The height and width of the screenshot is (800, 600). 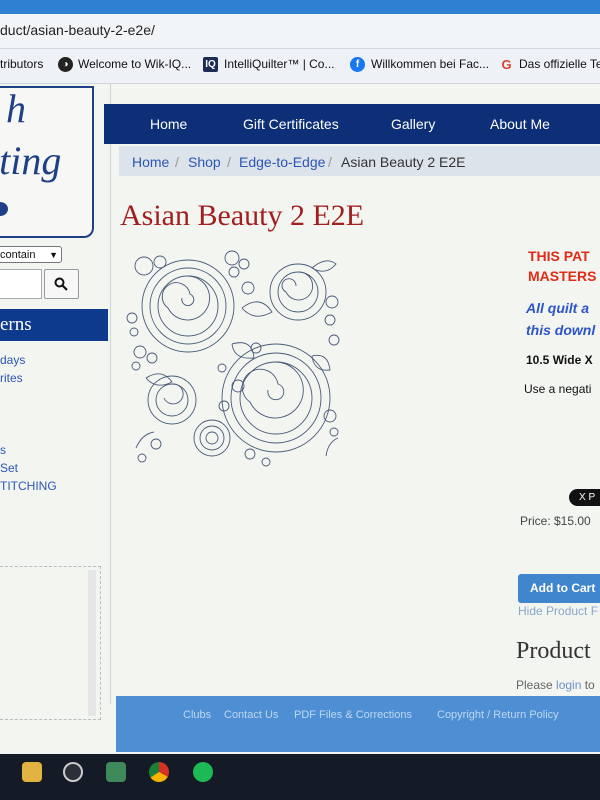 What do you see at coordinates (53, 255) in the screenshot?
I see `chevron-down-icon: ▼` at bounding box center [53, 255].